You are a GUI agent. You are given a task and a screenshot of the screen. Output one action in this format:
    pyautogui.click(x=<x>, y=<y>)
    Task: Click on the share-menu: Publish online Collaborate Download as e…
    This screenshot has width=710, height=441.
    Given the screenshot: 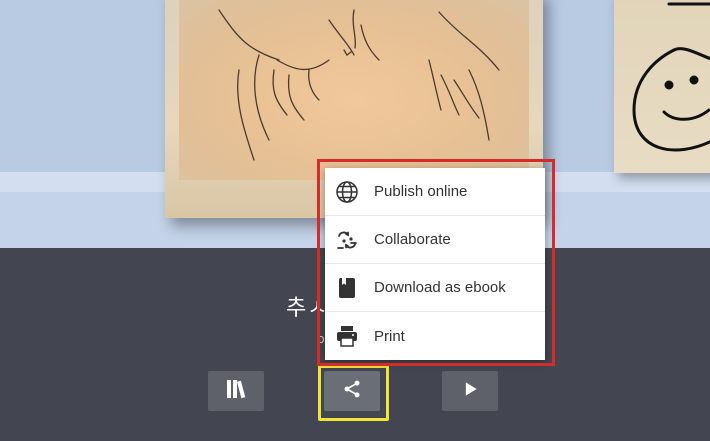 What is the action you would take?
    pyautogui.click(x=435, y=264)
    